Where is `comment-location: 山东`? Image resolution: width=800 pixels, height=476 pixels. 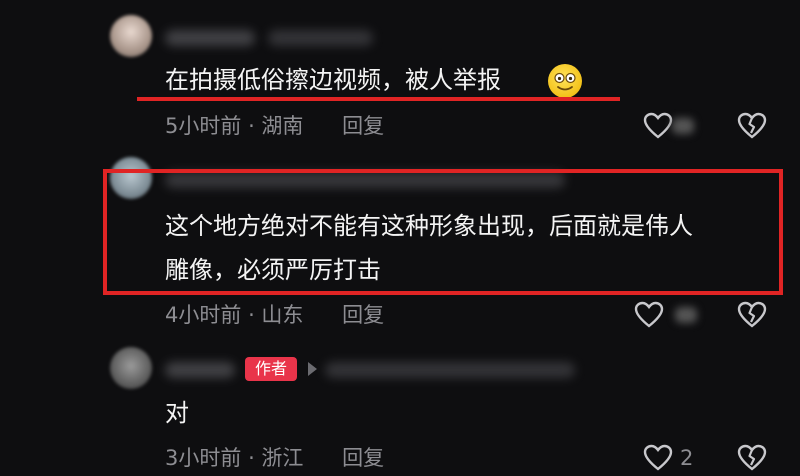
comment-location: 山东 is located at coordinates (282, 315).